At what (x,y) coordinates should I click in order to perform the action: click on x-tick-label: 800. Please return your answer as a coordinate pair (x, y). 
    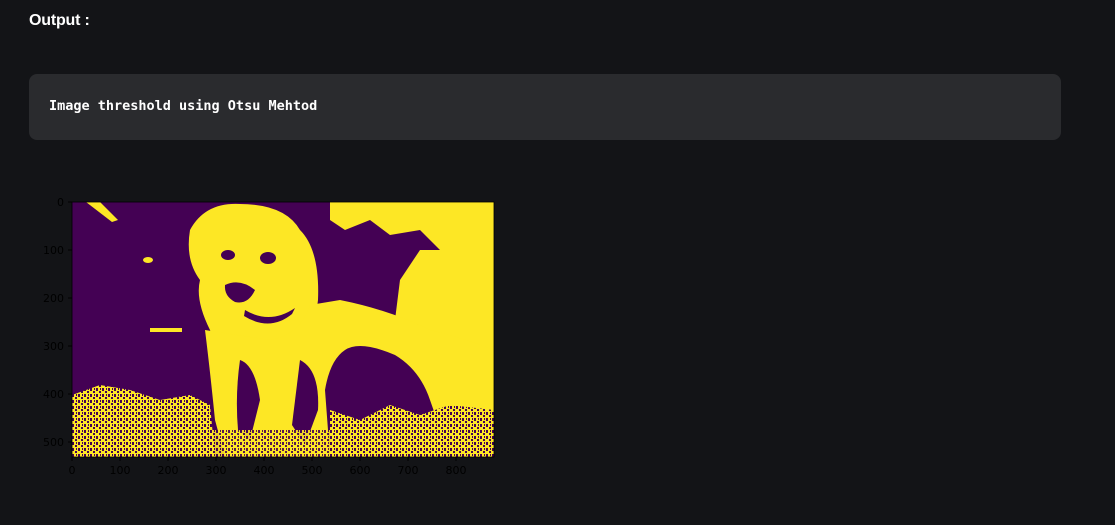
    Looking at the image, I should click on (456, 470).